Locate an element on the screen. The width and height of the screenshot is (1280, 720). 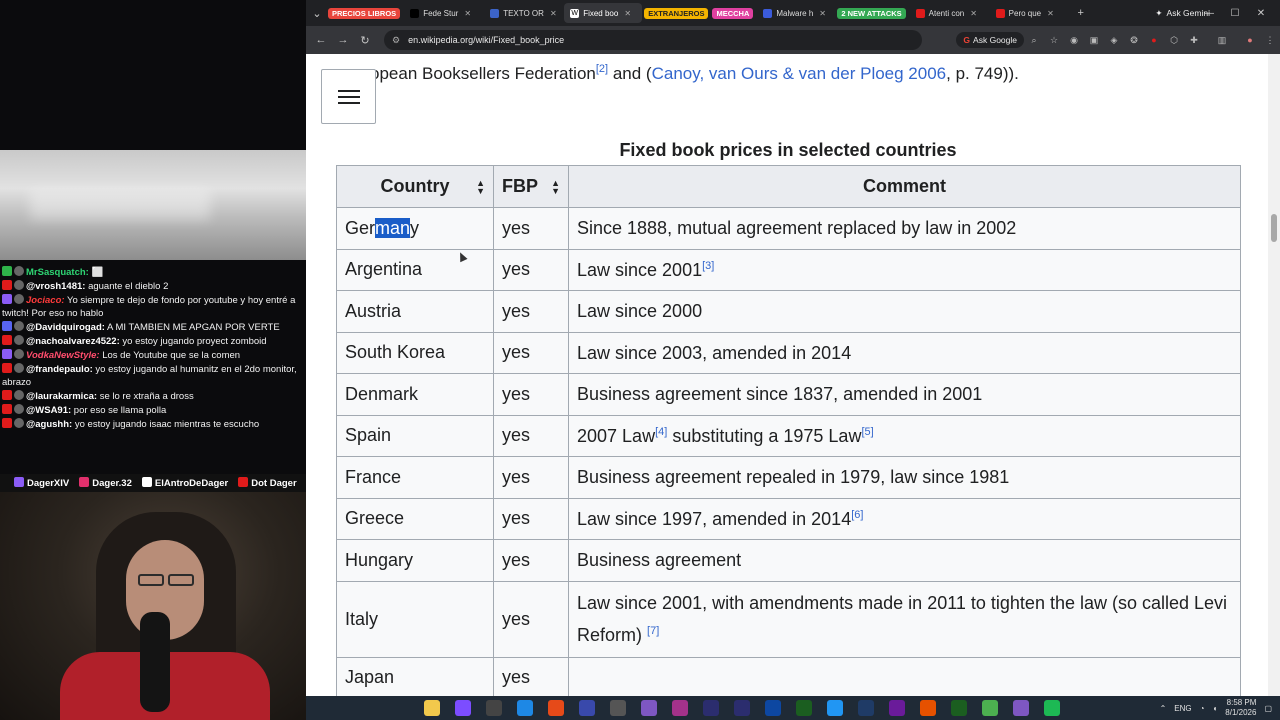
citation-link: Canoy, van Ours & van der Ploeg 2006 is located at coordinates (799, 73).